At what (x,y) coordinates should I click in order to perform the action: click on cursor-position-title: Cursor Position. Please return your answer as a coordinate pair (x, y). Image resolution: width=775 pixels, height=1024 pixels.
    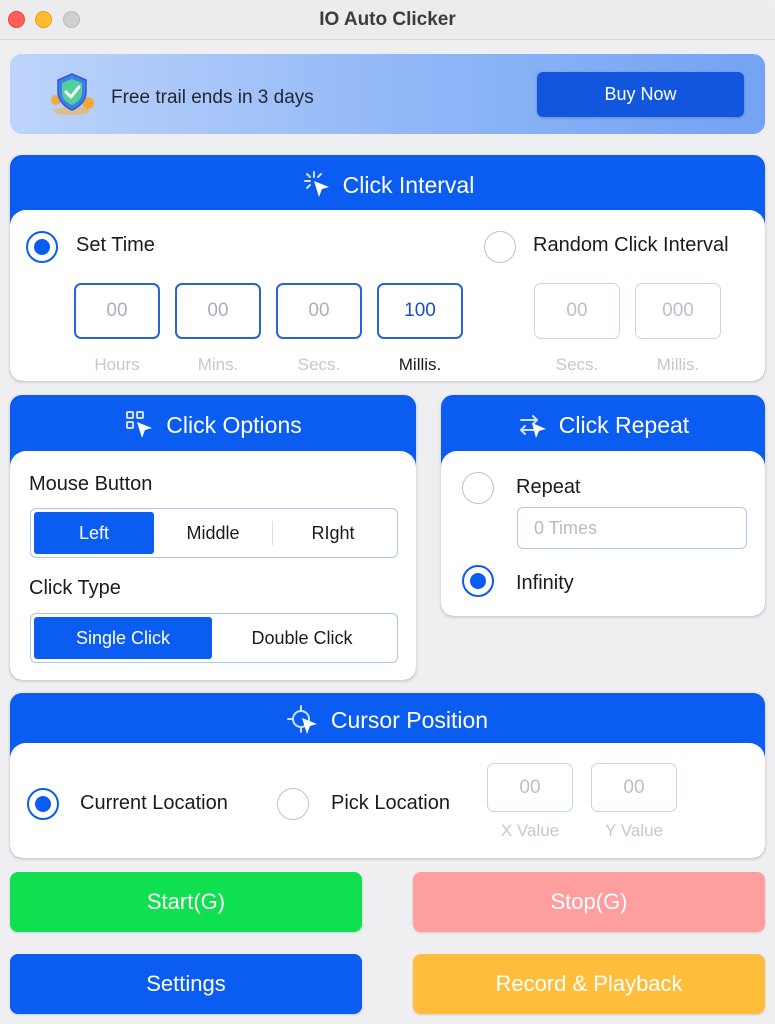
    Looking at the image, I should click on (409, 719).